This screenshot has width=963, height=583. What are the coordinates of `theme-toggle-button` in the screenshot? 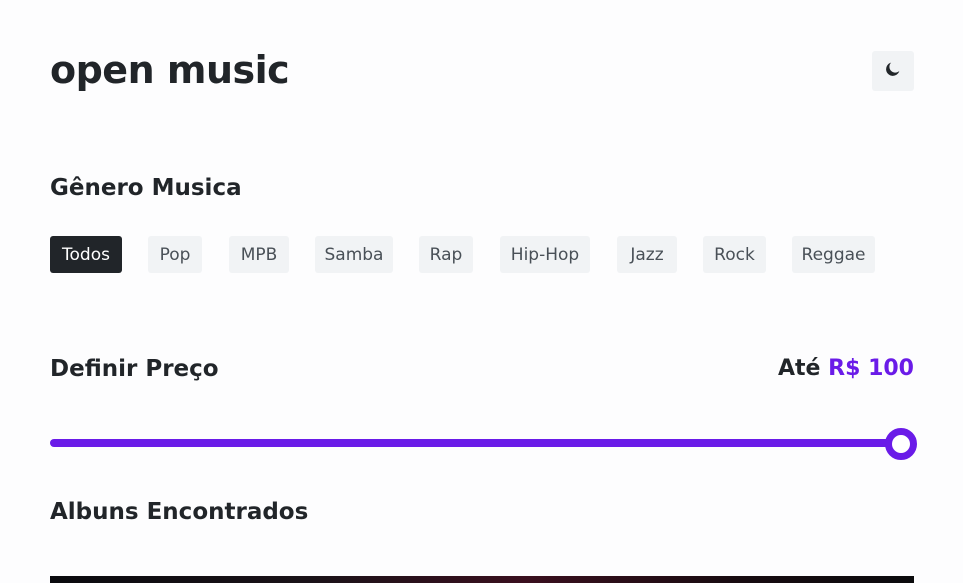 It's located at (893, 71).